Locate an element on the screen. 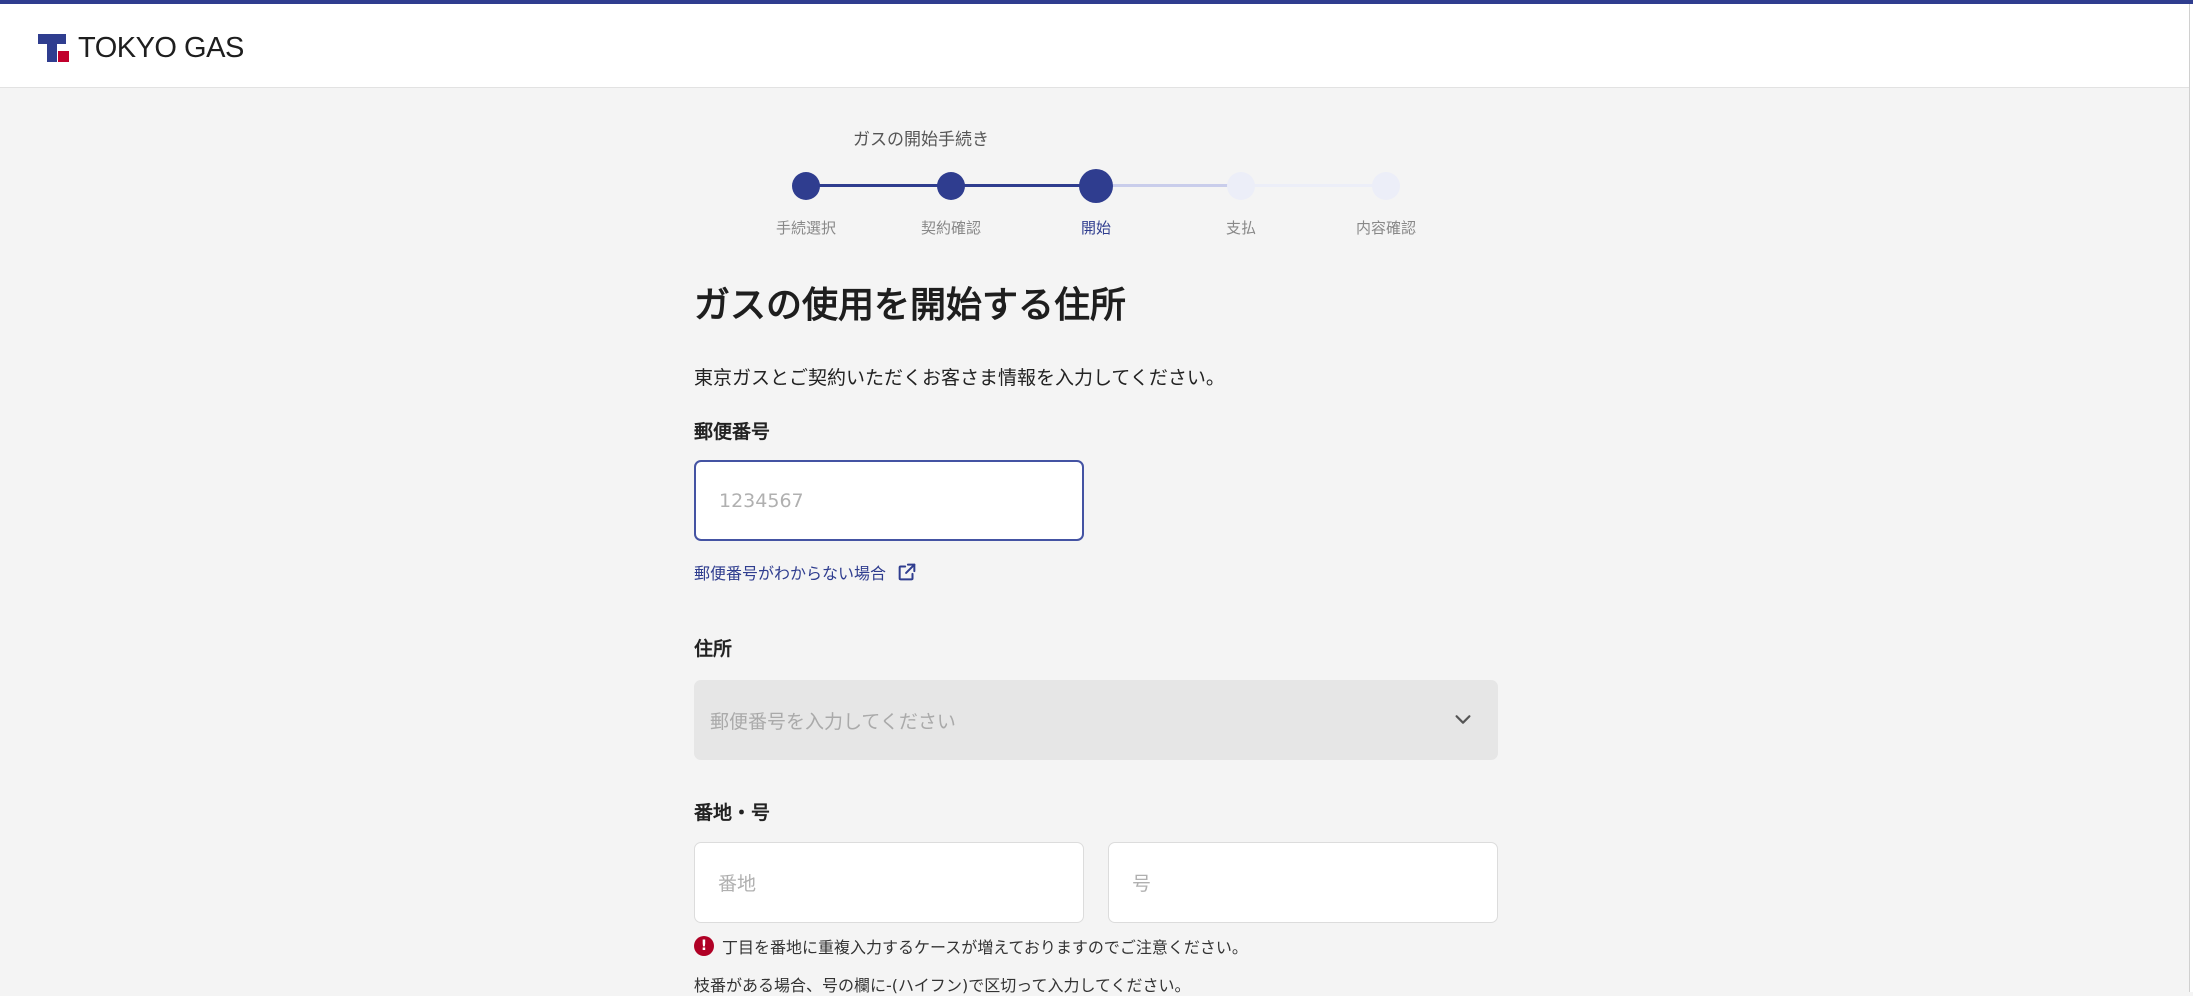  step-label-5: 内容確認 is located at coordinates (1385, 228).